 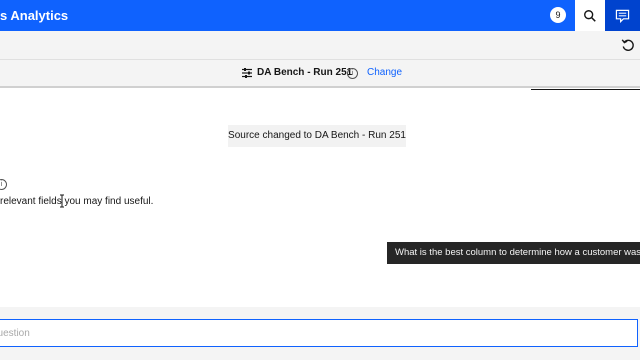 I want to click on info-icon: i, so click(x=352, y=73).